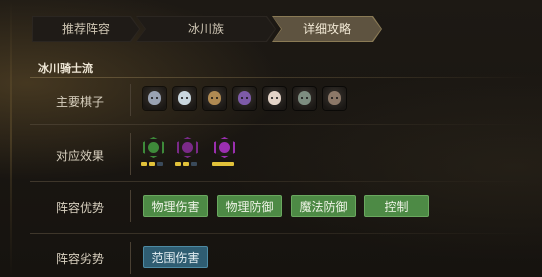  Describe the element at coordinates (154, 98) in the screenshot. I see `white-yeti-icon` at that location.